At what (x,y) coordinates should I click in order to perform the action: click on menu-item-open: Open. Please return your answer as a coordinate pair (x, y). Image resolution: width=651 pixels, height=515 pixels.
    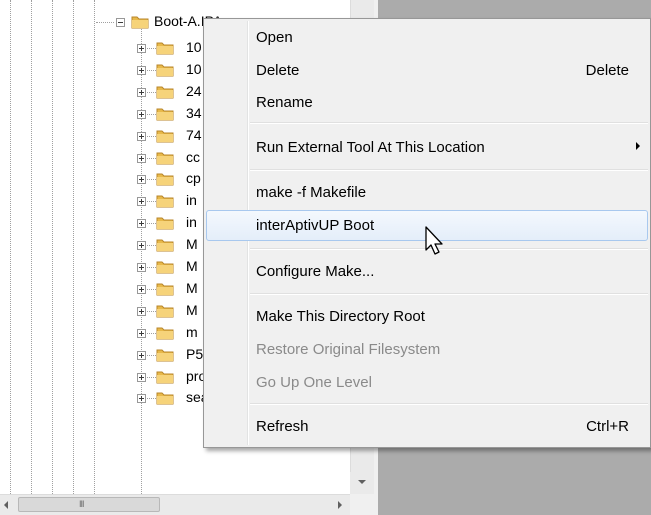
    Looking at the image, I should click on (427, 37).